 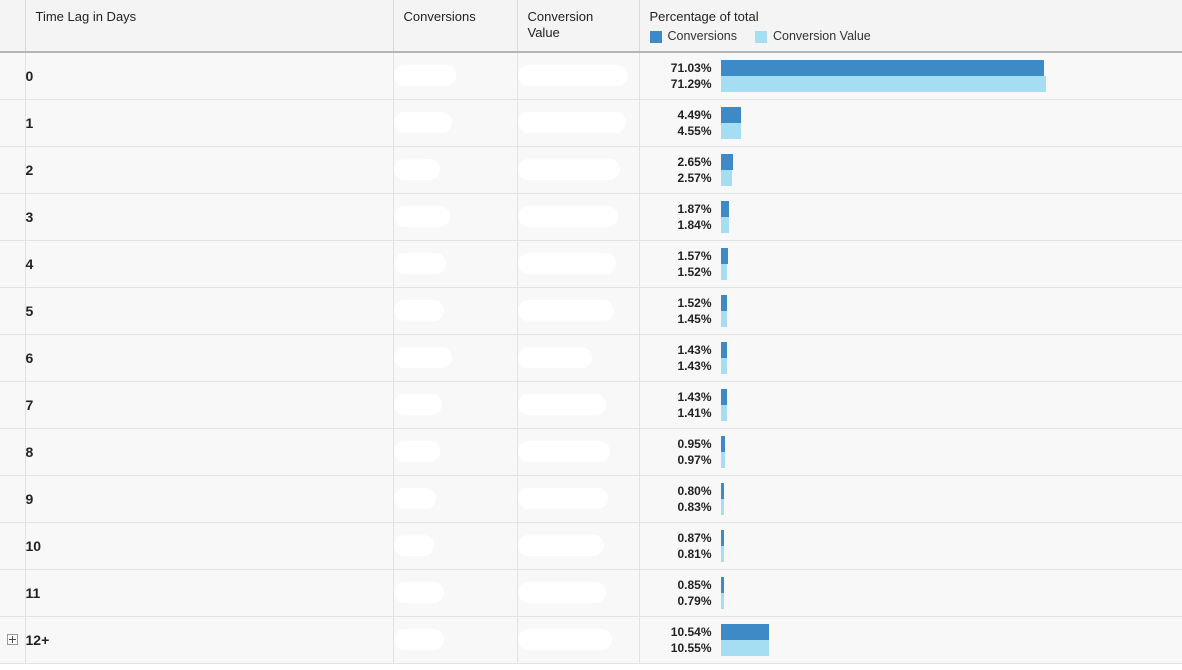 I want to click on percentage-labels: 71.03% 71.29%, so click(x=679, y=76).